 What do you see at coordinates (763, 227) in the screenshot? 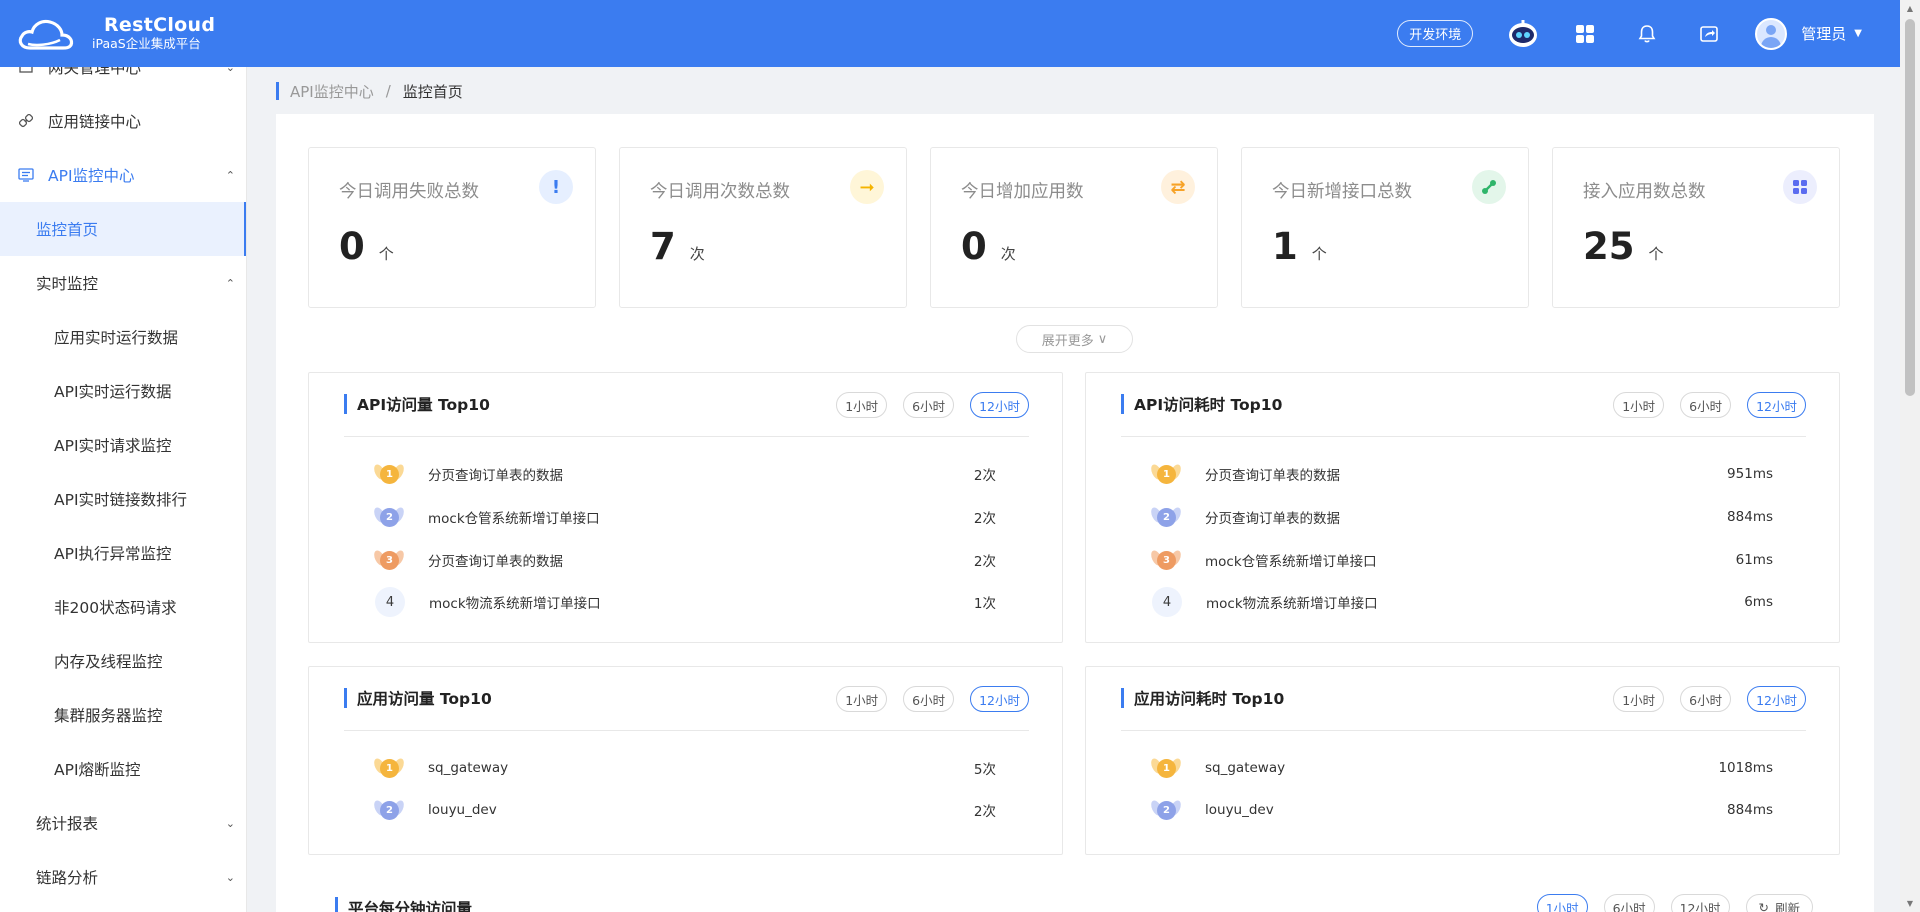
I see `stat-card-calls: 今日调用次数总数 ➞ 7次` at bounding box center [763, 227].